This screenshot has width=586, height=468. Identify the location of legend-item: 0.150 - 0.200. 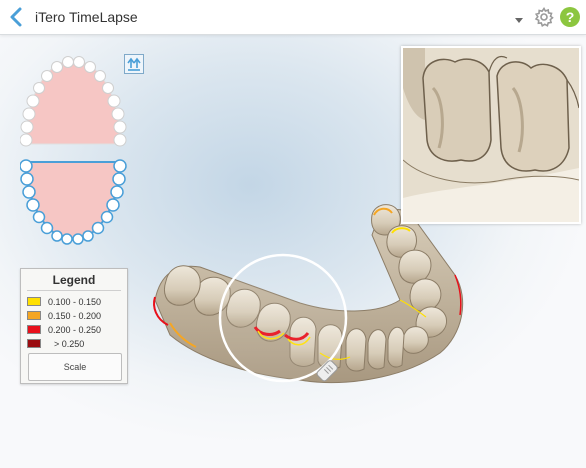
(74, 316).